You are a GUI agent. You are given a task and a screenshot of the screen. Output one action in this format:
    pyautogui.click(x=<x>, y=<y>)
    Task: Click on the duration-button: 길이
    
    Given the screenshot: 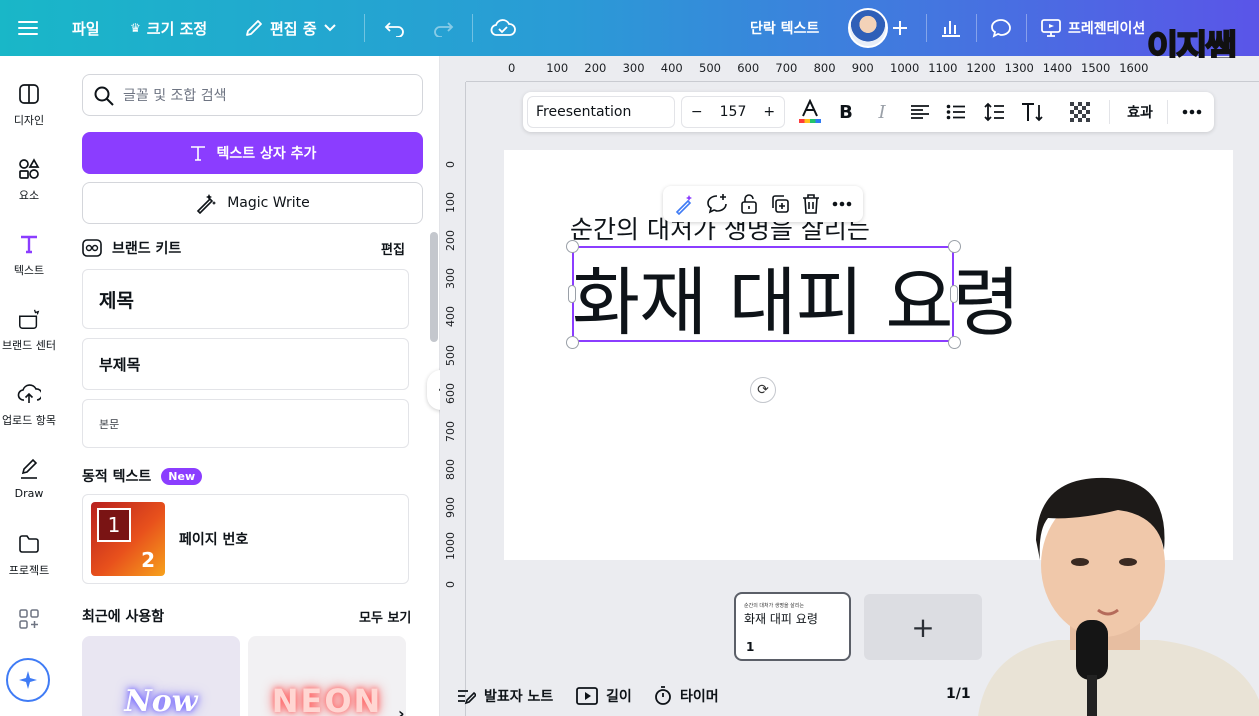 What is the action you would take?
    pyautogui.click(x=604, y=696)
    